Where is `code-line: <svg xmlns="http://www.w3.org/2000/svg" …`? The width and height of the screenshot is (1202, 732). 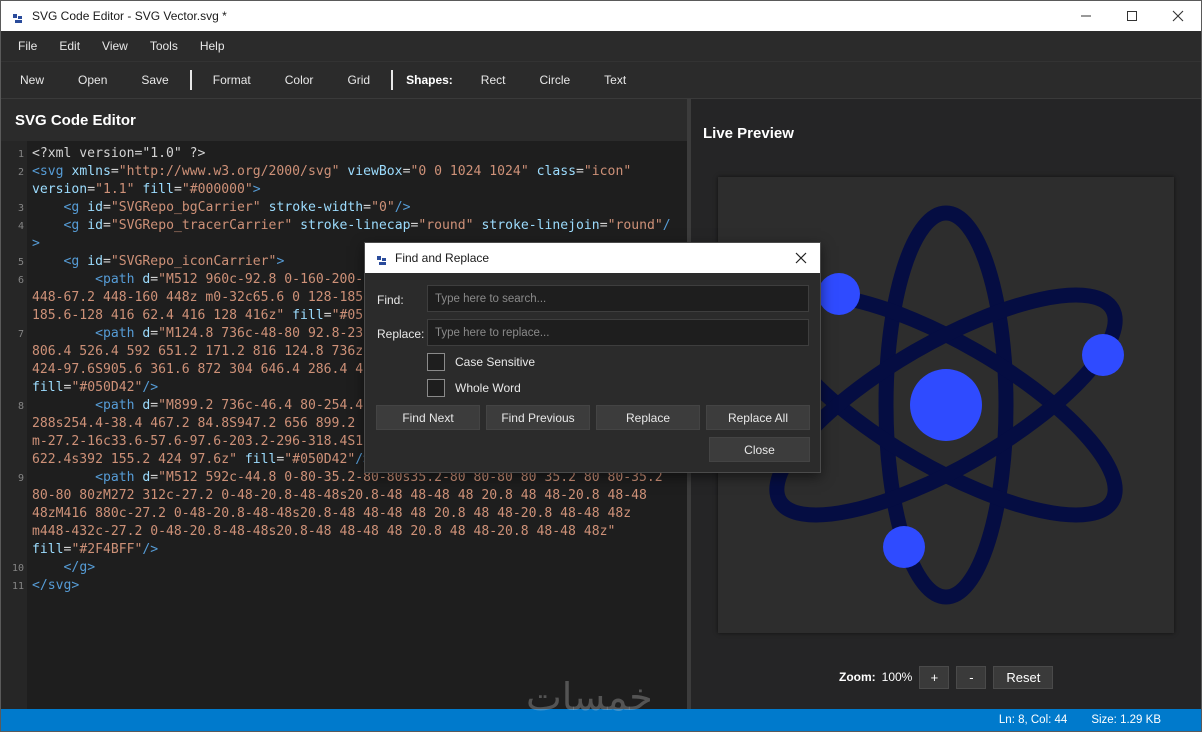 code-line: <svg xmlns="http://www.w3.org/2000/svg" … is located at coordinates (332, 171).